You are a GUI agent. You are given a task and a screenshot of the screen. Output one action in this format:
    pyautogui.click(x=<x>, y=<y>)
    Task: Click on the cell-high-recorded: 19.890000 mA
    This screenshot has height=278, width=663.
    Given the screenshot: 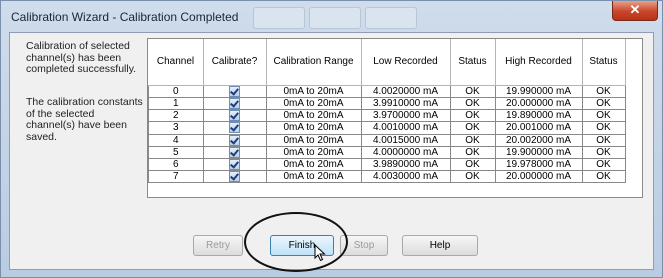 What is the action you would take?
    pyautogui.click(x=538, y=116)
    